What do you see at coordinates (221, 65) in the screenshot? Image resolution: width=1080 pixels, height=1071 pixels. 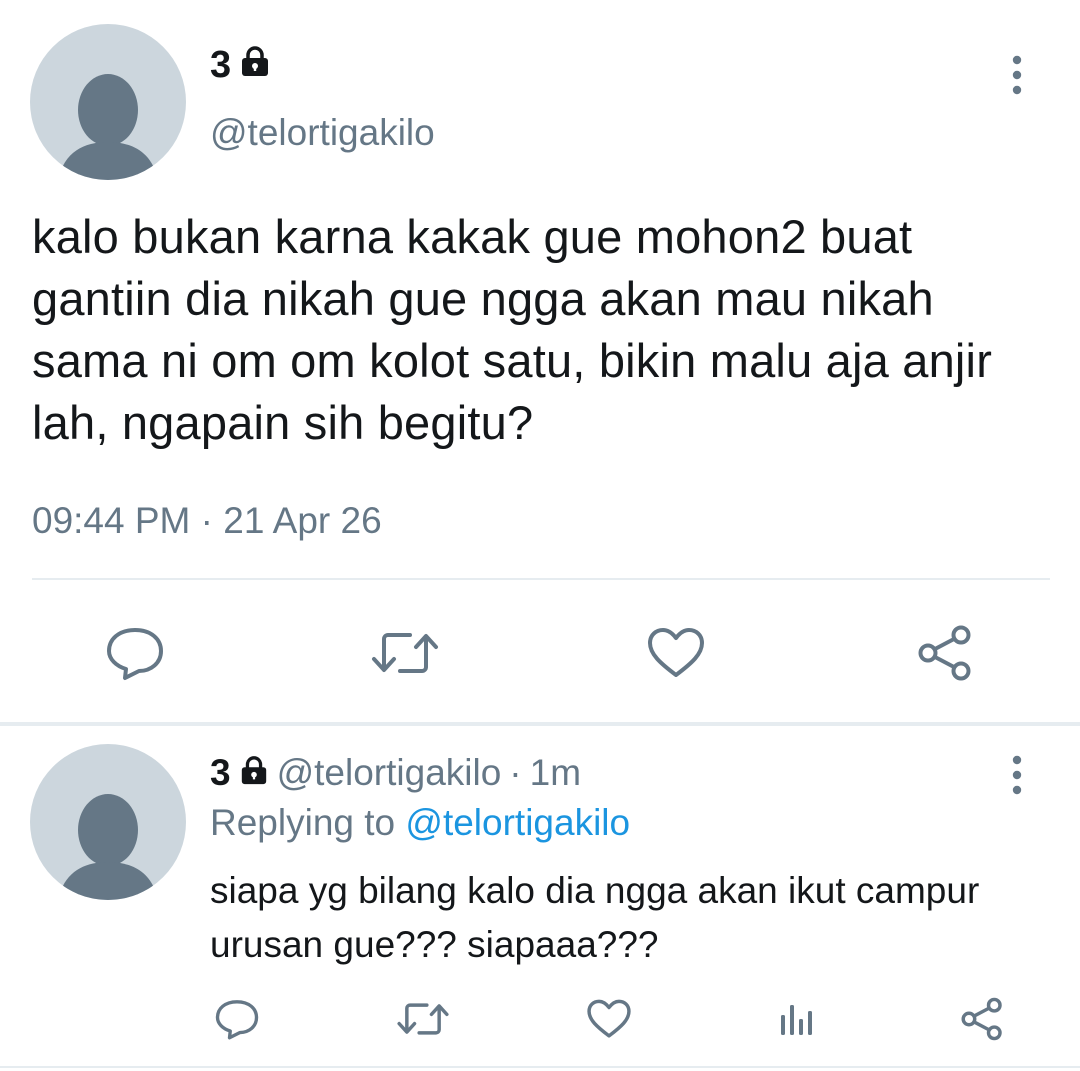 I see `display-name-text: 3` at bounding box center [221, 65].